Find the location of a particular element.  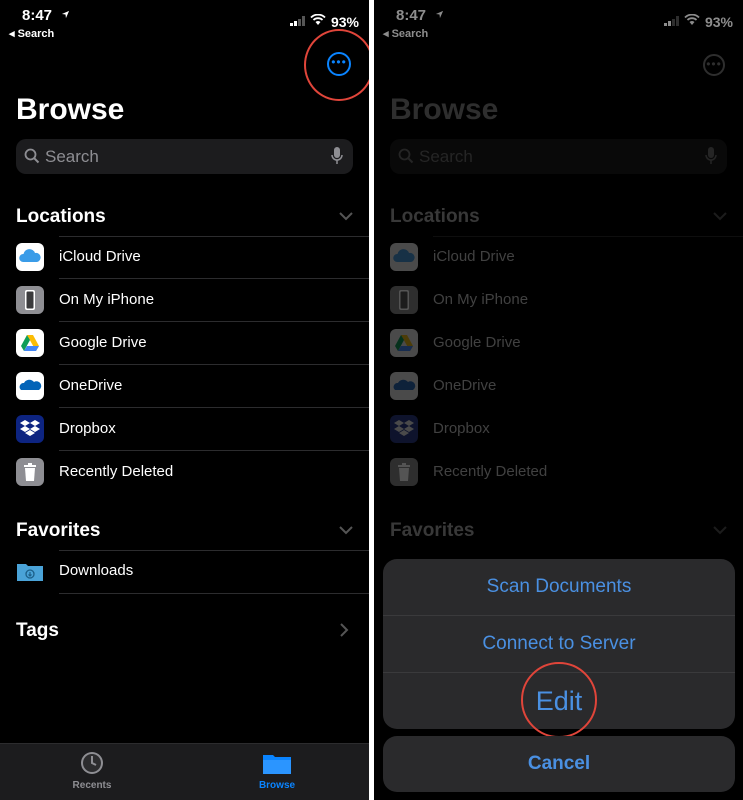

favorite-row-downloads: Downloads is located at coordinates (184, 571).